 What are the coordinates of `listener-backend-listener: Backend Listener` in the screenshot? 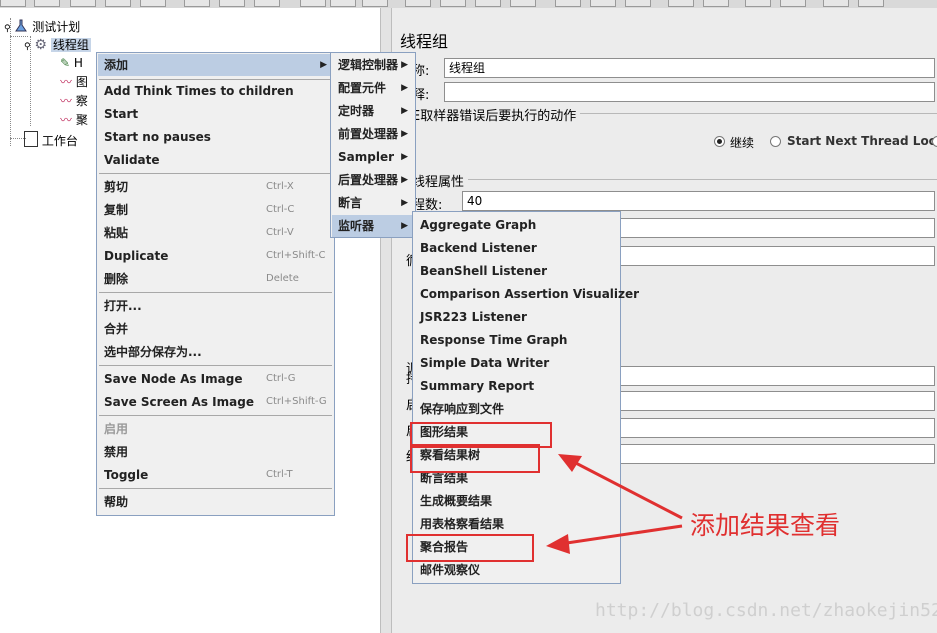 It's located at (516, 248).